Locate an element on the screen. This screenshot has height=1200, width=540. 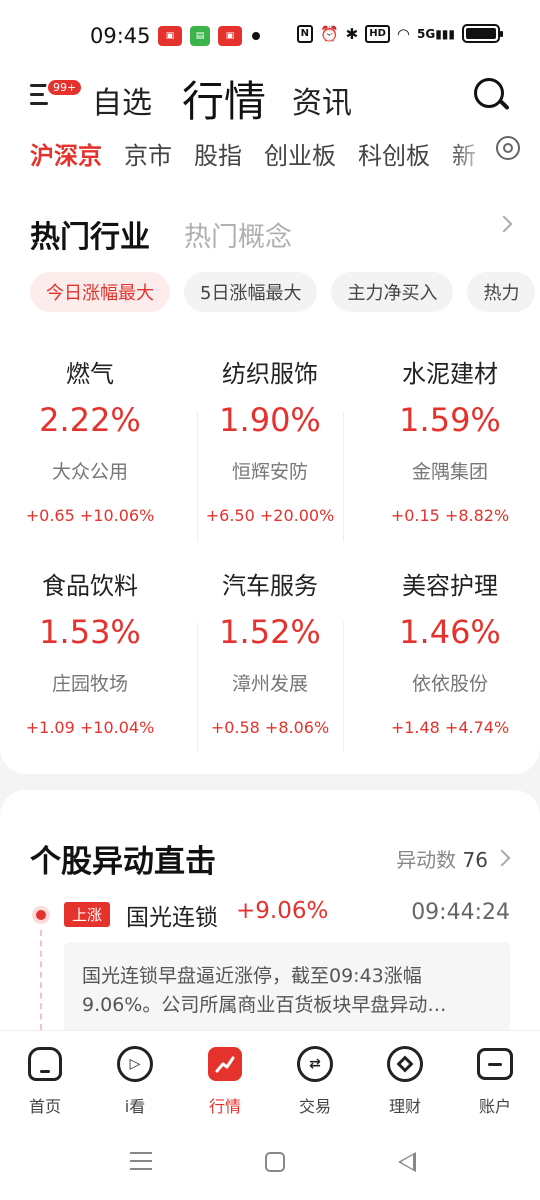
industry-pct: 1.59% is located at coordinates (450, 420).